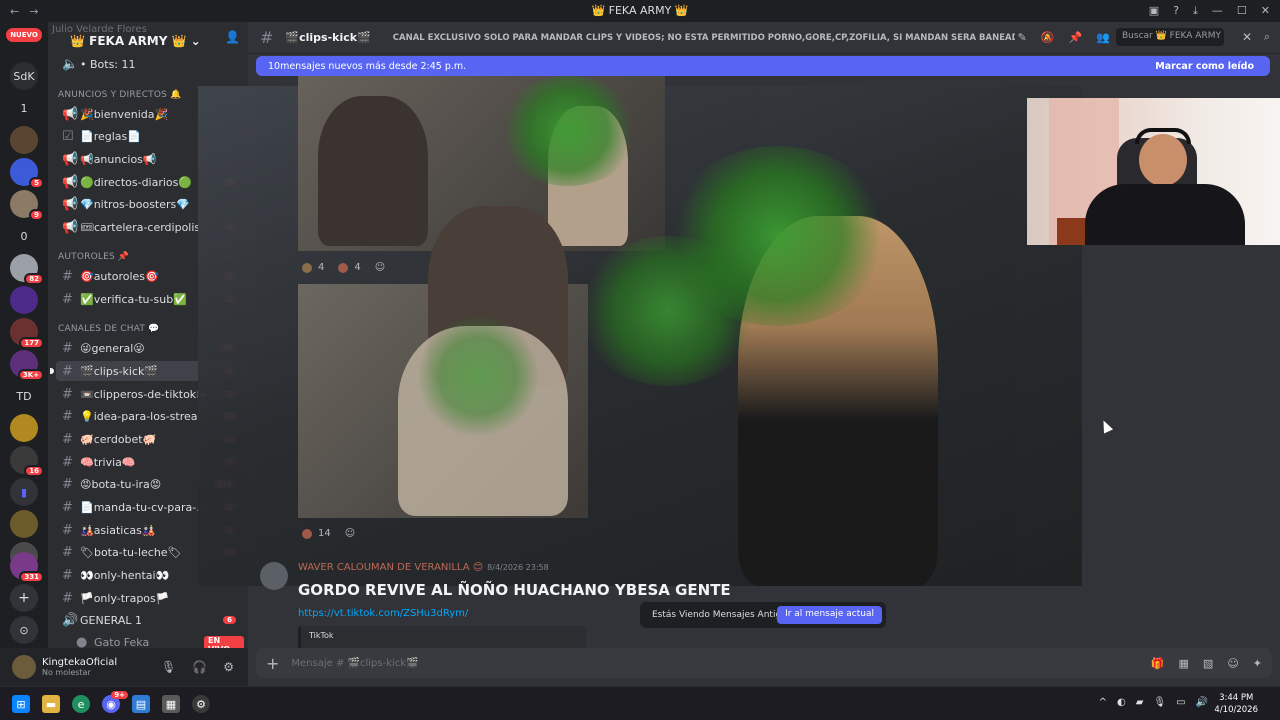 The height and width of the screenshot is (720, 1280). What do you see at coordinates (81, 704) in the screenshot?
I see `edge-browser-icon: e` at bounding box center [81, 704].